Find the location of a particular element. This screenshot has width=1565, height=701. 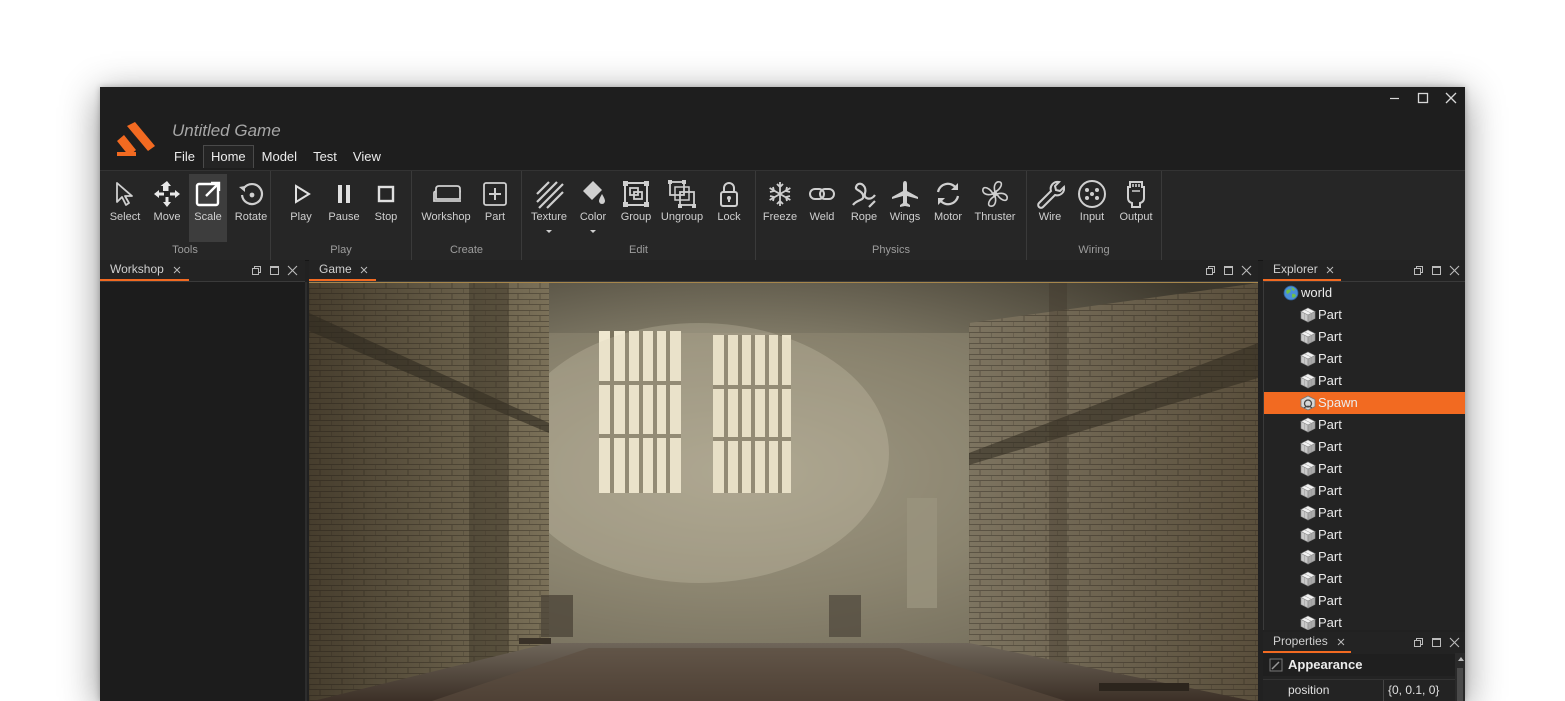

cursor-icon is located at coordinates (124, 194).